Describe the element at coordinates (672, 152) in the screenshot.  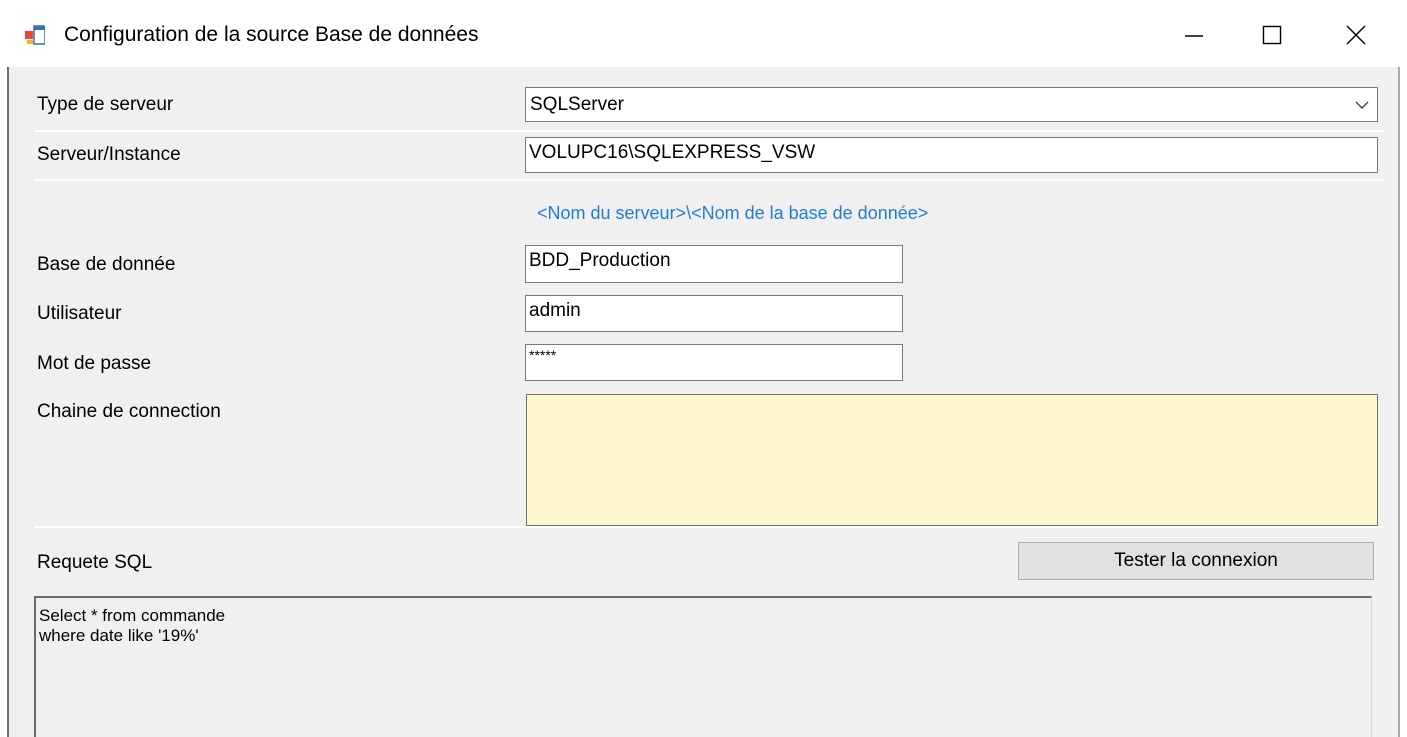
I see `server-instance-value: VOLUPC16\SQLEXPRESS_VSW` at that location.